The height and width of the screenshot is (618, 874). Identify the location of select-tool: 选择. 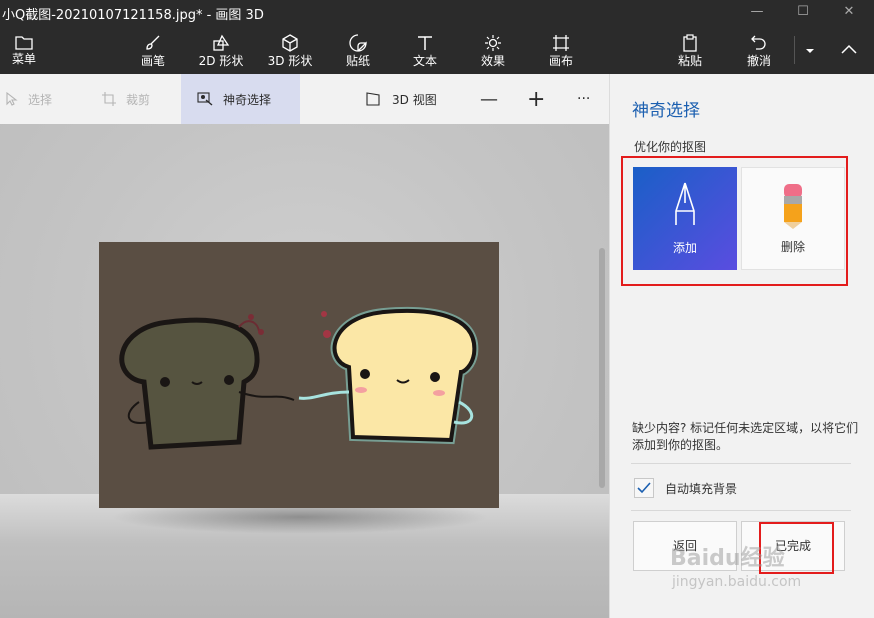
(29, 99).